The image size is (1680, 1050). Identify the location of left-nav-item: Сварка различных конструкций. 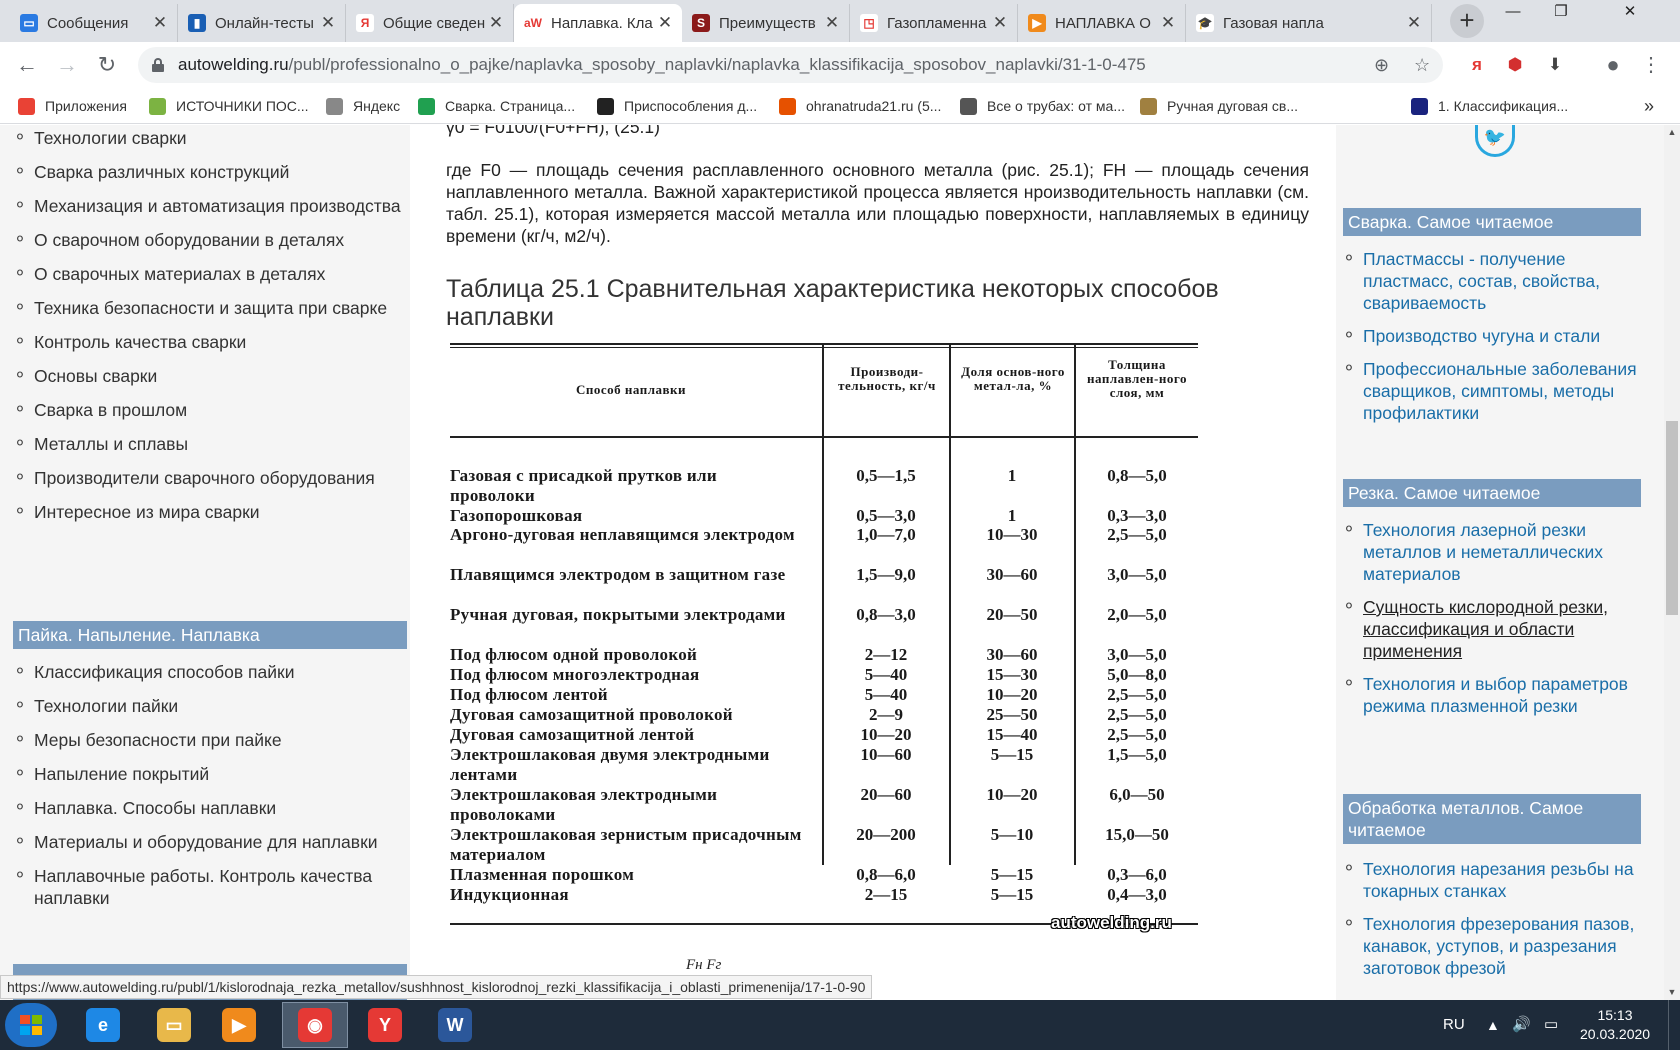
(209, 172).